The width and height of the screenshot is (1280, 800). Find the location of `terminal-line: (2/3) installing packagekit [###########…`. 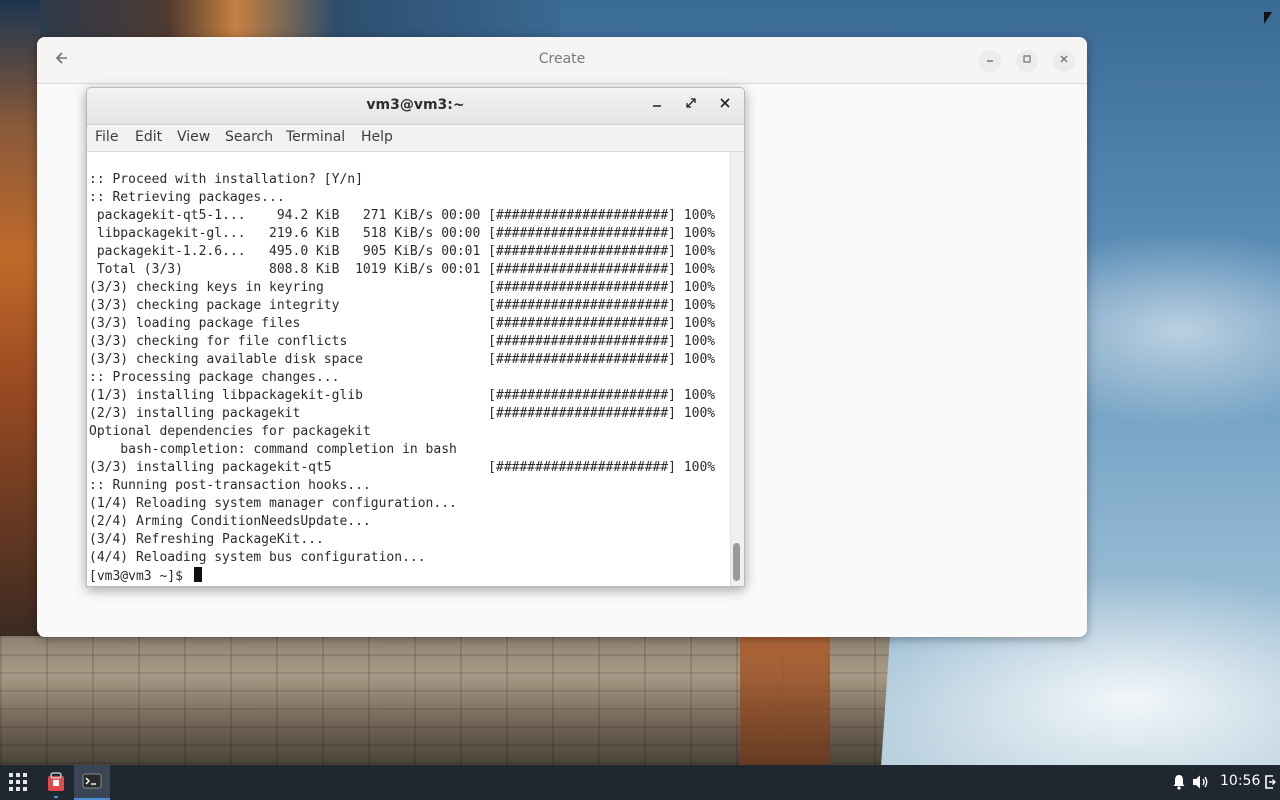

terminal-line: (2/3) installing packagekit [###########… is located at coordinates (402, 413).